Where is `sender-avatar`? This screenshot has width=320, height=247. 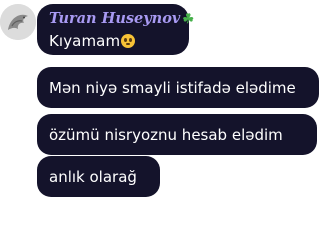
sender-avatar is located at coordinates (18, 22).